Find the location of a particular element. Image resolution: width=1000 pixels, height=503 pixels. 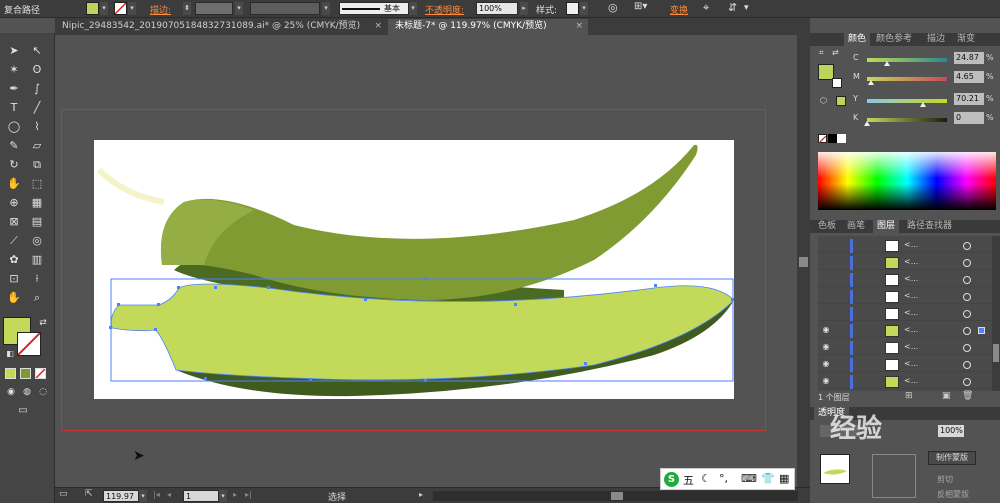

horizontal-scrollbar is located at coordinates (615, 496).